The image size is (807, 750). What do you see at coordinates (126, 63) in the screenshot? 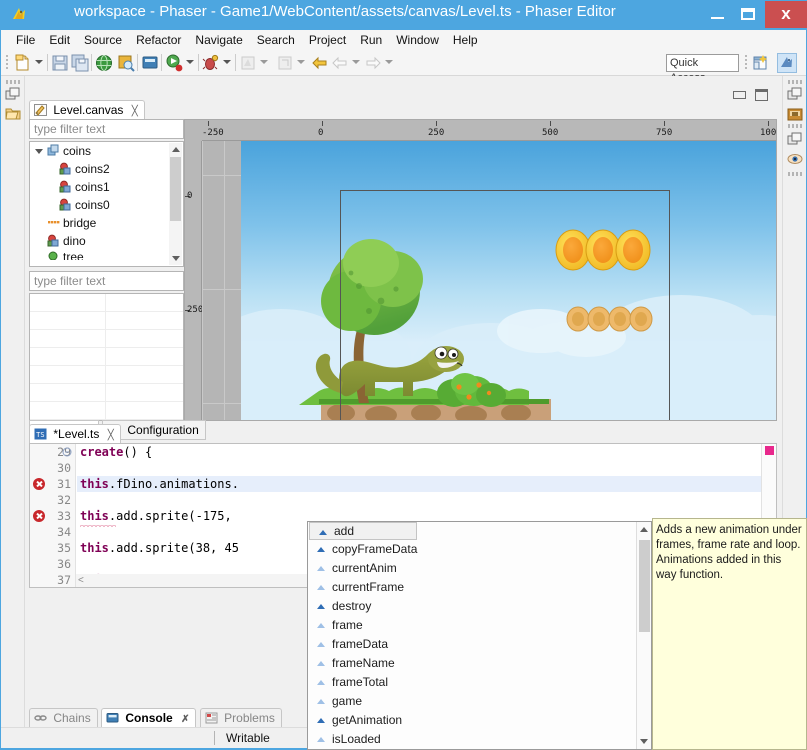
I see `search-resource-icon` at bounding box center [126, 63].